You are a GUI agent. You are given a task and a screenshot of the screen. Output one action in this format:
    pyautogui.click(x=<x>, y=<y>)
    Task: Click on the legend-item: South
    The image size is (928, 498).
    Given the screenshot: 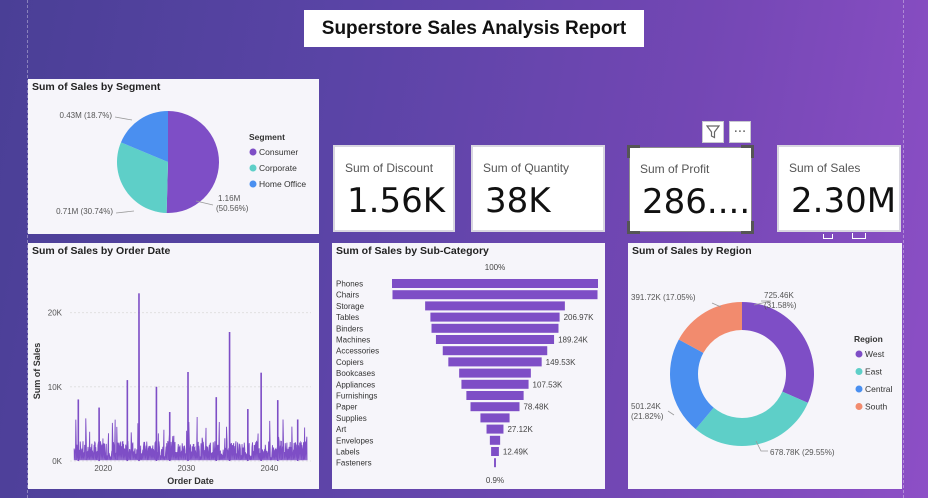 What is the action you would take?
    pyautogui.click(x=876, y=407)
    